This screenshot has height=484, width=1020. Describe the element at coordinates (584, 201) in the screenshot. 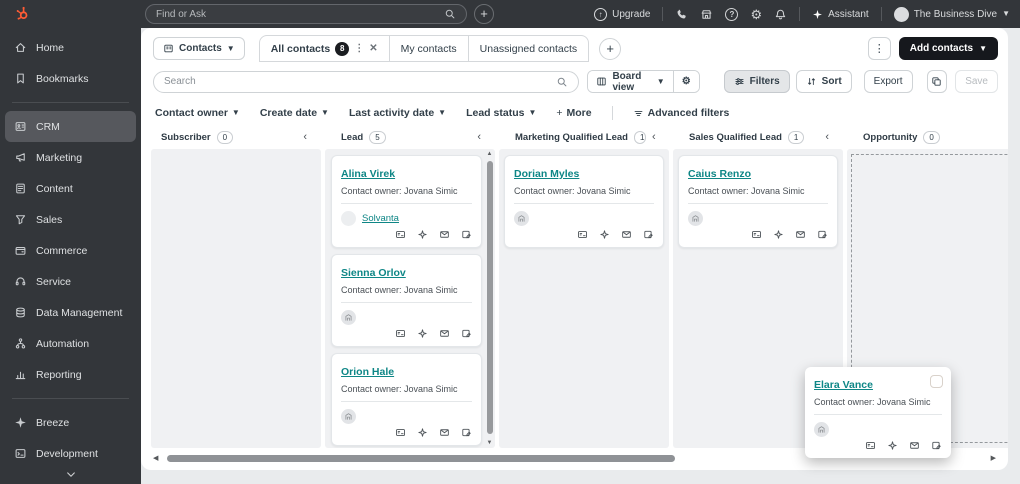

I see `contact-card: Dorian Myles Contact owner: Jovana Simic` at that location.